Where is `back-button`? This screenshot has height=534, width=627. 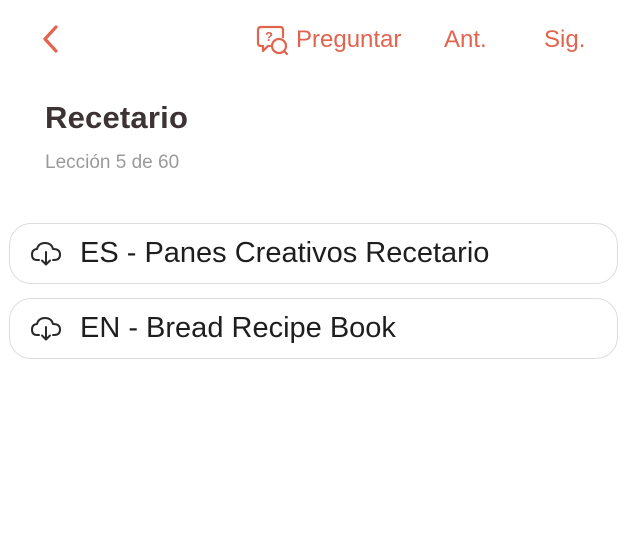
back-button is located at coordinates (51, 39).